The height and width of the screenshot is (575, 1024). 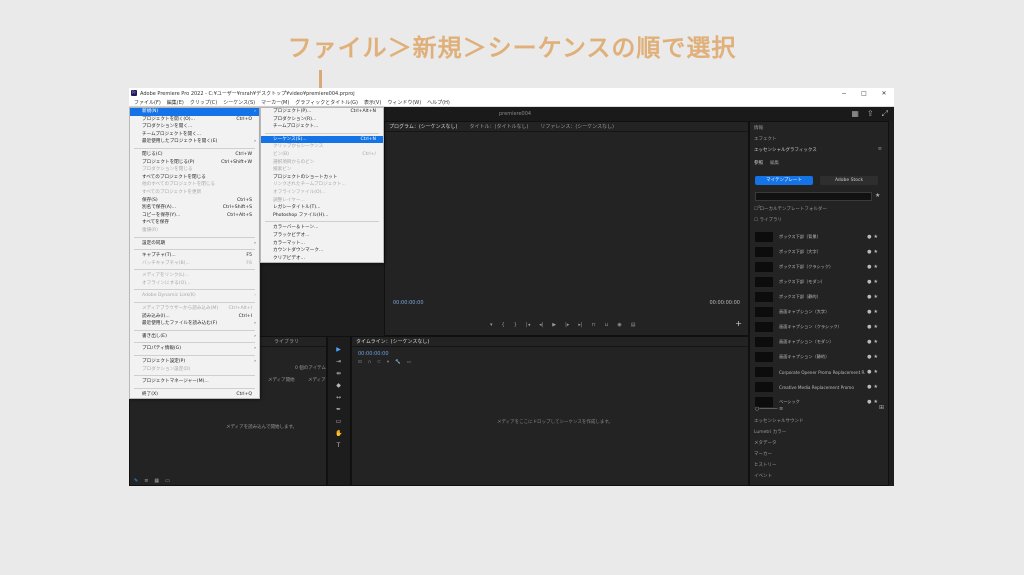 What do you see at coordinates (194, 349) in the screenshot?
I see `file-menu-item: プロパティ情報(G) ›` at bounding box center [194, 349].